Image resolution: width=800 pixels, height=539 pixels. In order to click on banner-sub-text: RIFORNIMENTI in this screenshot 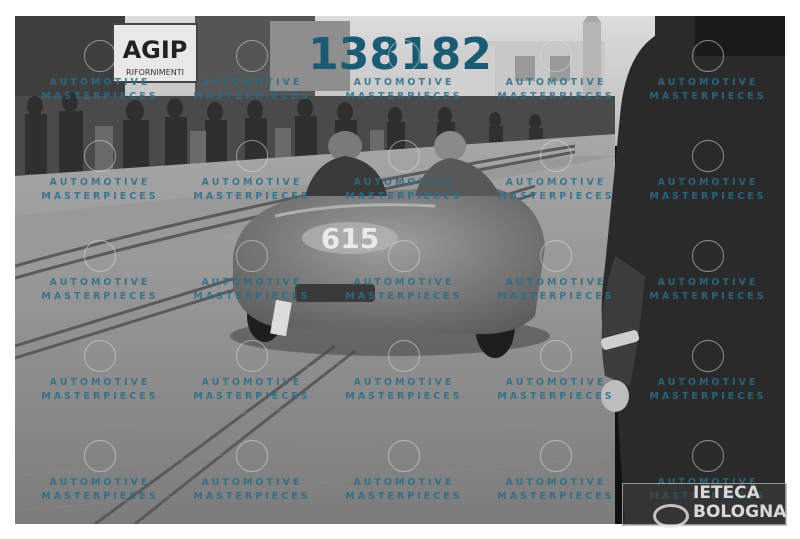, I will do `click(155, 72)`.